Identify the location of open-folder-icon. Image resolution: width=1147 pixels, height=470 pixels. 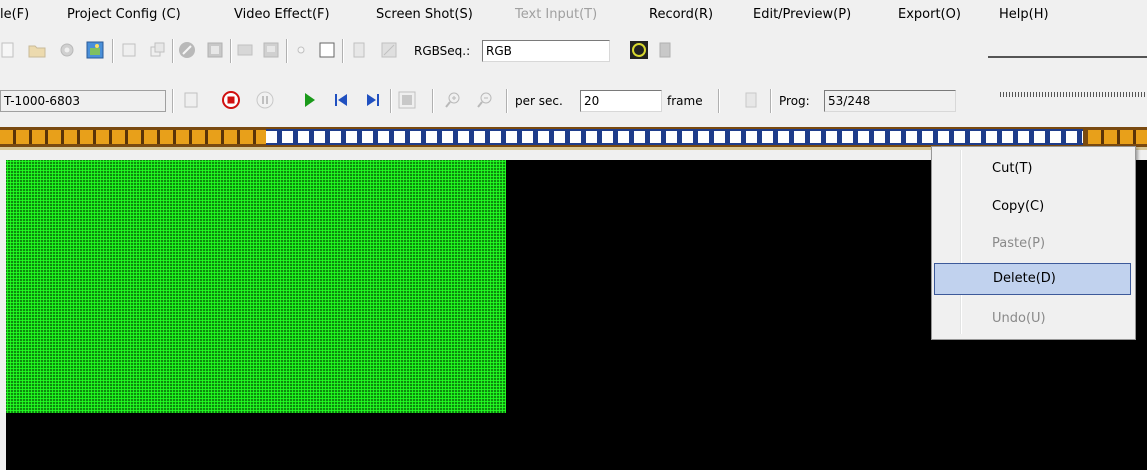
(37, 50).